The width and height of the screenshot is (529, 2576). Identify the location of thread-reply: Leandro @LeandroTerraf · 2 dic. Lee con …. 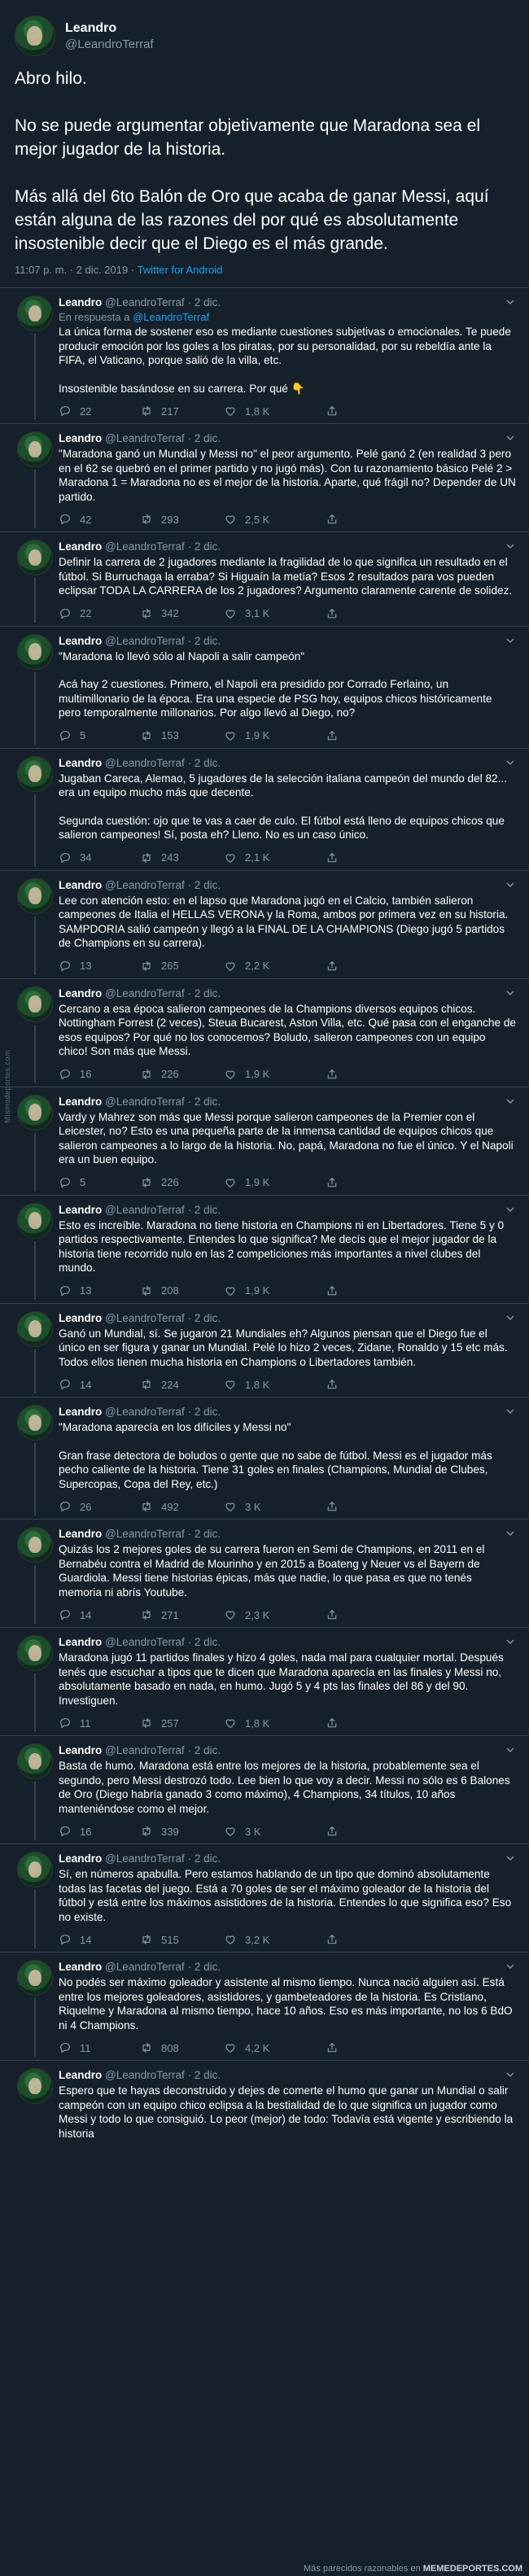
(264, 925).